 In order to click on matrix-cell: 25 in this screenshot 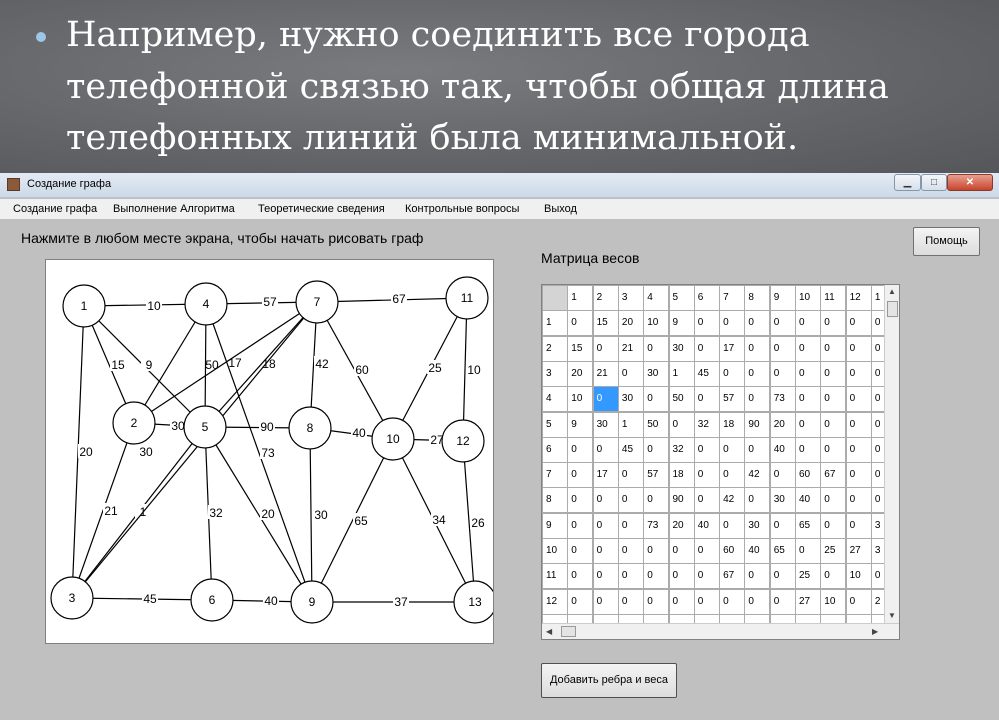, I will do `click(808, 576)`.